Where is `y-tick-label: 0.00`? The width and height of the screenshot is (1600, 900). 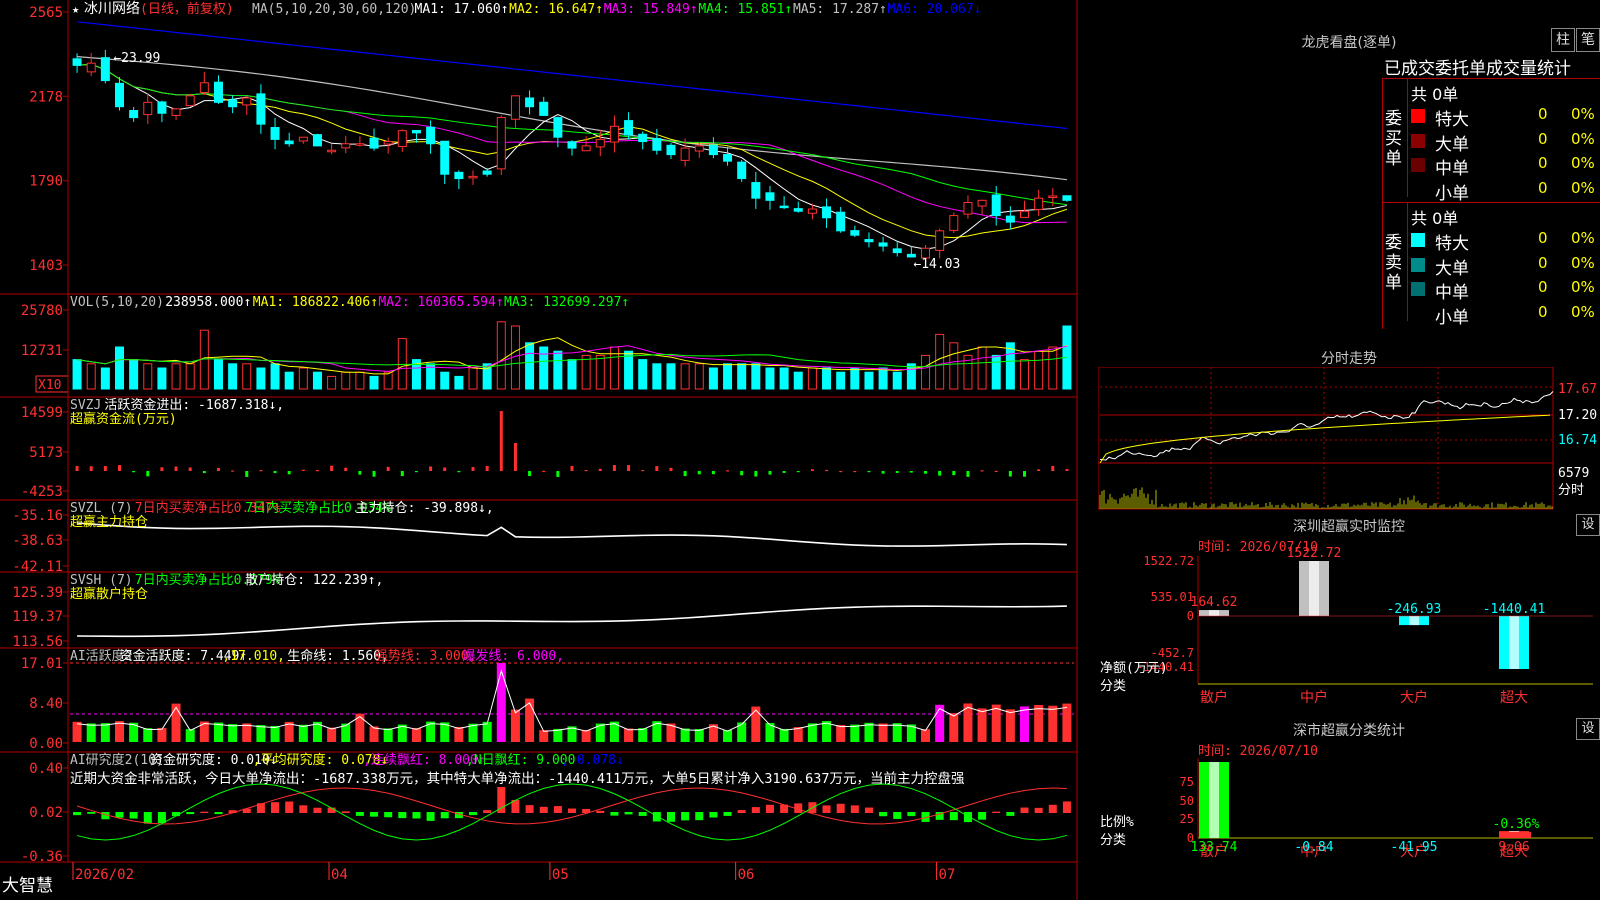
y-tick-label: 0.00 is located at coordinates (46, 744).